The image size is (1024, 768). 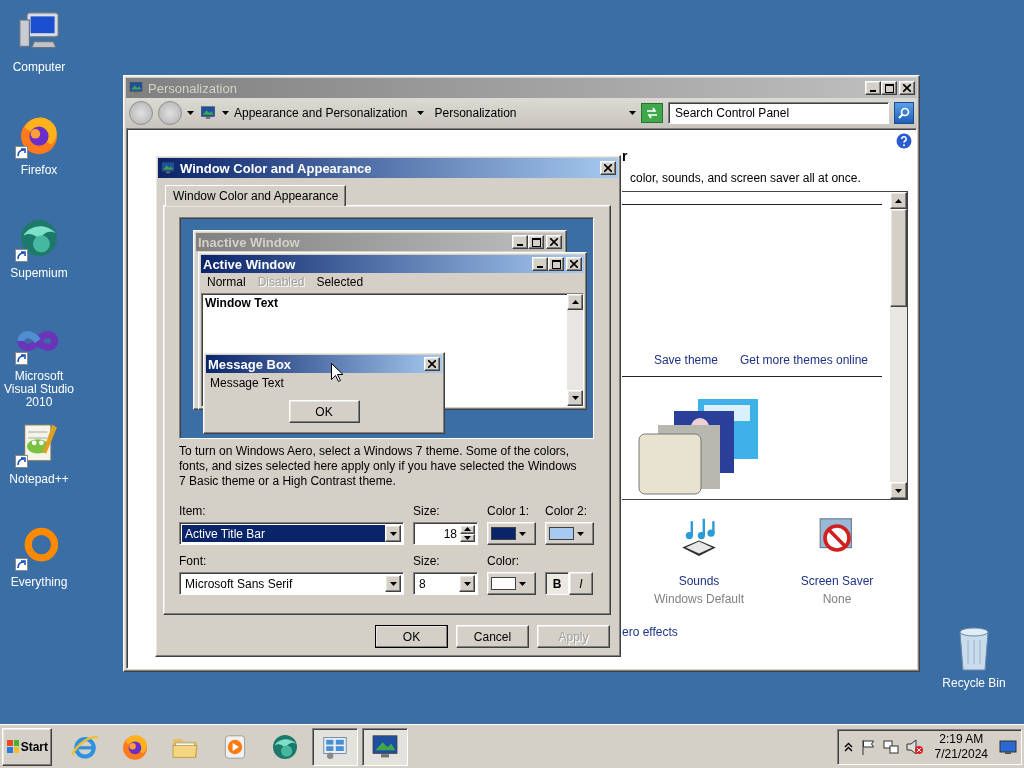 I want to click on theme-link: Get more themes online, so click(x=803, y=360).